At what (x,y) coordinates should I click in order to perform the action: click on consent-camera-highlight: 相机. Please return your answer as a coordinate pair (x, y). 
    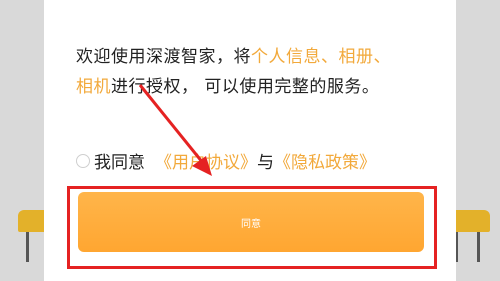
    Looking at the image, I should click on (93, 87).